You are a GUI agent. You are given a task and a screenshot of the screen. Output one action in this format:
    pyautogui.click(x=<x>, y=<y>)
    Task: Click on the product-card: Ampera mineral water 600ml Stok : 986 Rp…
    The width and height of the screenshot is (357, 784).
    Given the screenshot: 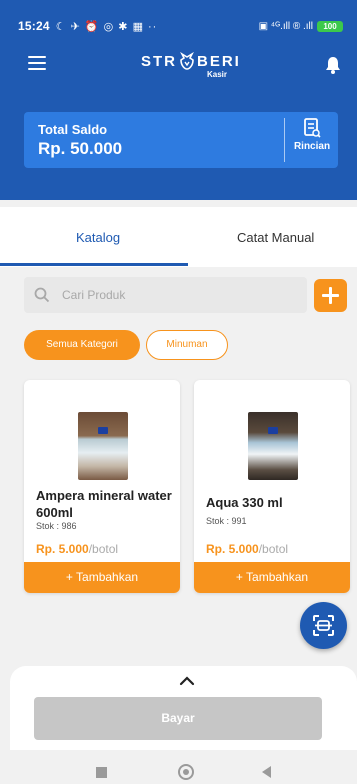 What is the action you would take?
    pyautogui.click(x=102, y=486)
    